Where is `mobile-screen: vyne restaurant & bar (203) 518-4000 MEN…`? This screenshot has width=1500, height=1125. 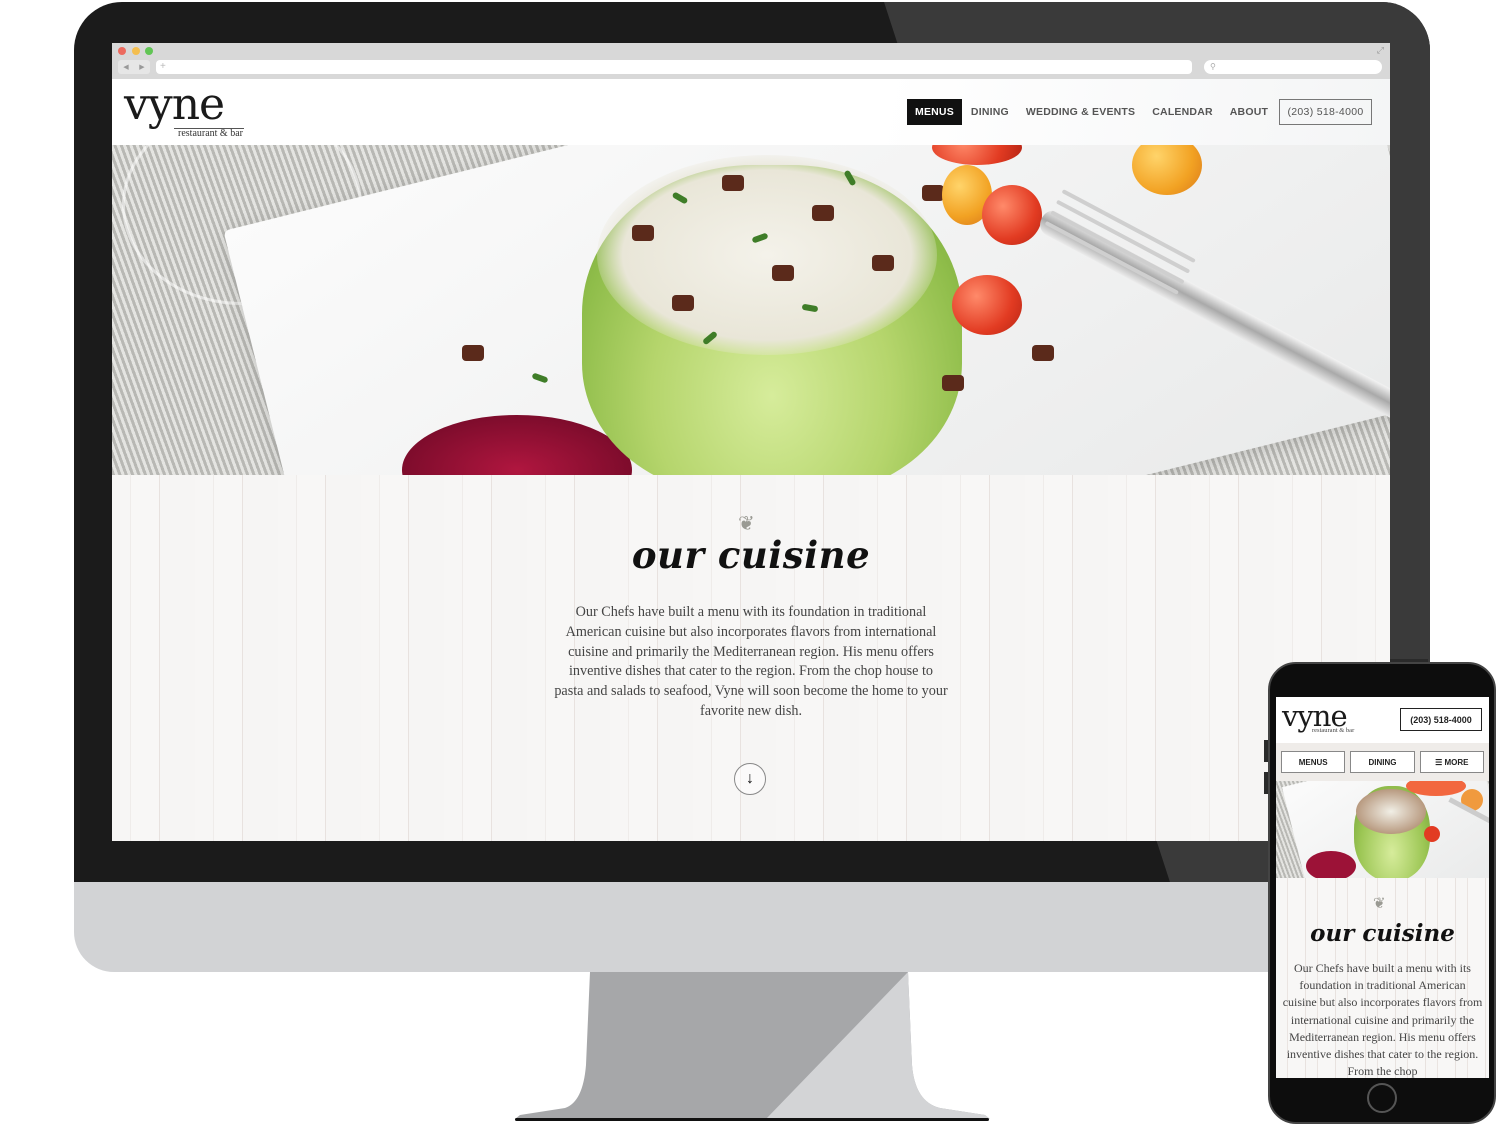 mobile-screen: vyne restaurant & bar (203) 518-4000 MEN… is located at coordinates (1382, 887).